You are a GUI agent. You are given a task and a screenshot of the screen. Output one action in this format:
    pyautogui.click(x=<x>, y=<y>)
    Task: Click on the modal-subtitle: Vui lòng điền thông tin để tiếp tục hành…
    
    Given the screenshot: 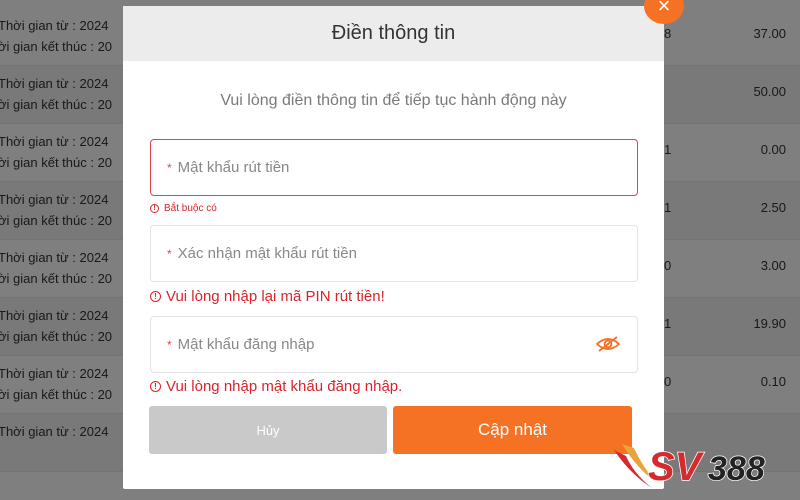 What is the action you would take?
    pyautogui.click(x=393, y=100)
    